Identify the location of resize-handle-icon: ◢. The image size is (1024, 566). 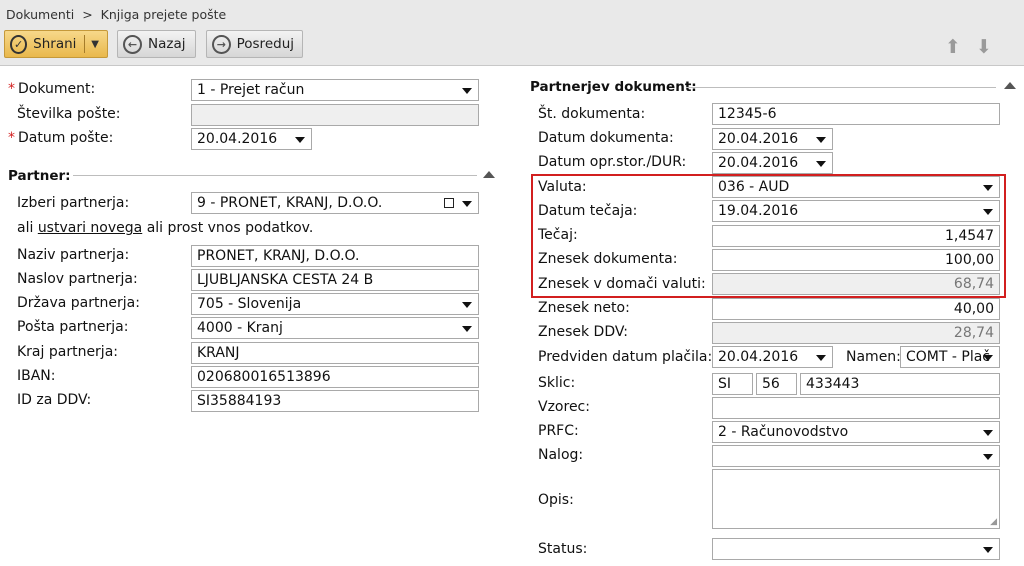
(993, 522).